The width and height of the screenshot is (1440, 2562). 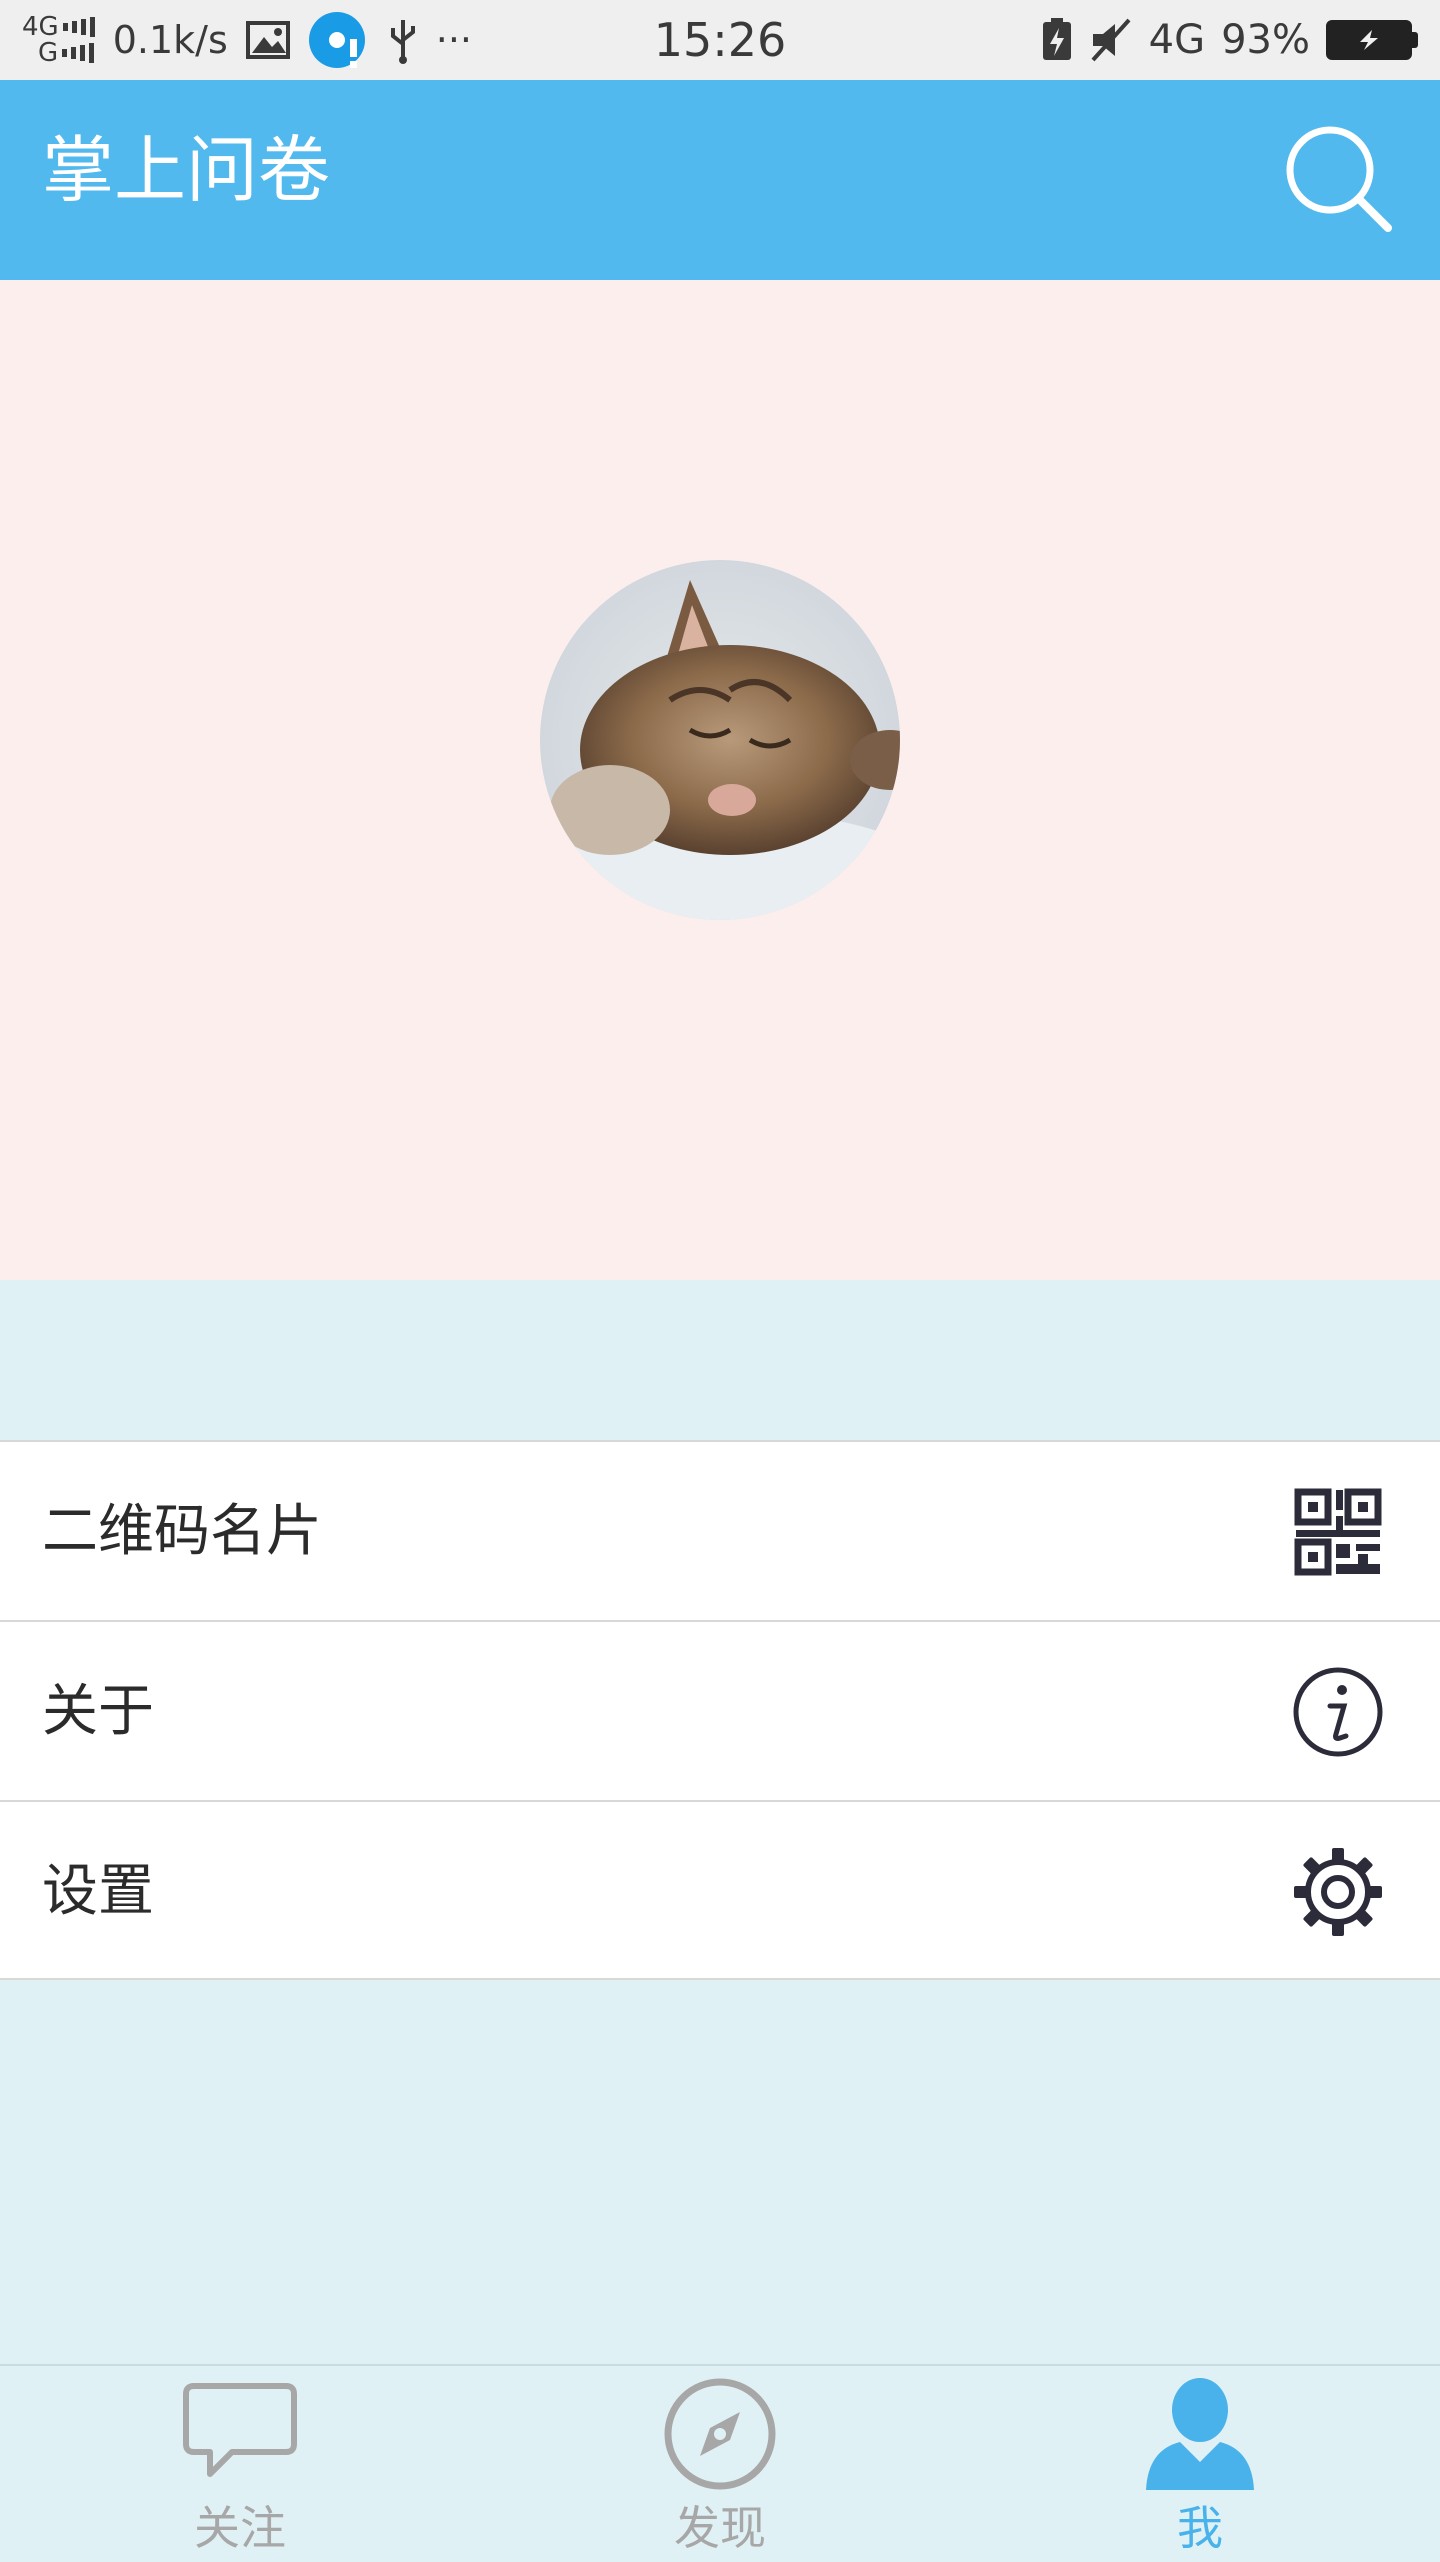 I want to click on avatar, so click(x=720, y=740).